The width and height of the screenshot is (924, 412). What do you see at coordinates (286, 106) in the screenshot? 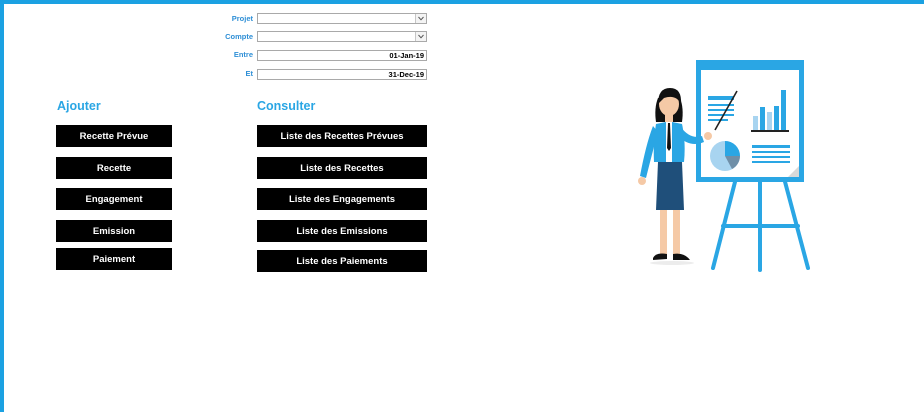
I see `consulter-title: Consulter` at bounding box center [286, 106].